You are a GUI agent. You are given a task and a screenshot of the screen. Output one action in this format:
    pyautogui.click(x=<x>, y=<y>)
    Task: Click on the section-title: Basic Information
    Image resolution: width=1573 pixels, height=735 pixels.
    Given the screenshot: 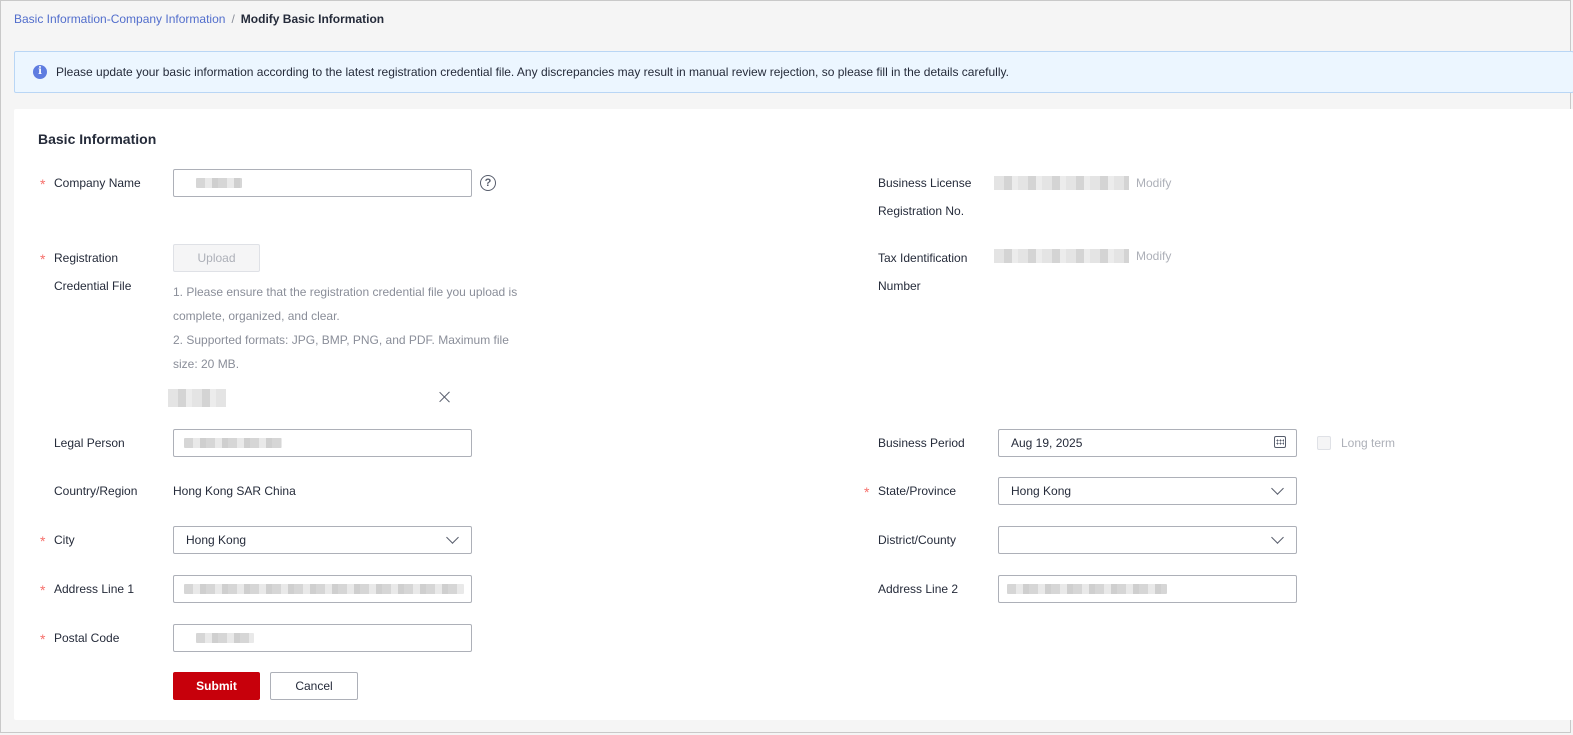 What is the action you would take?
    pyautogui.click(x=97, y=139)
    